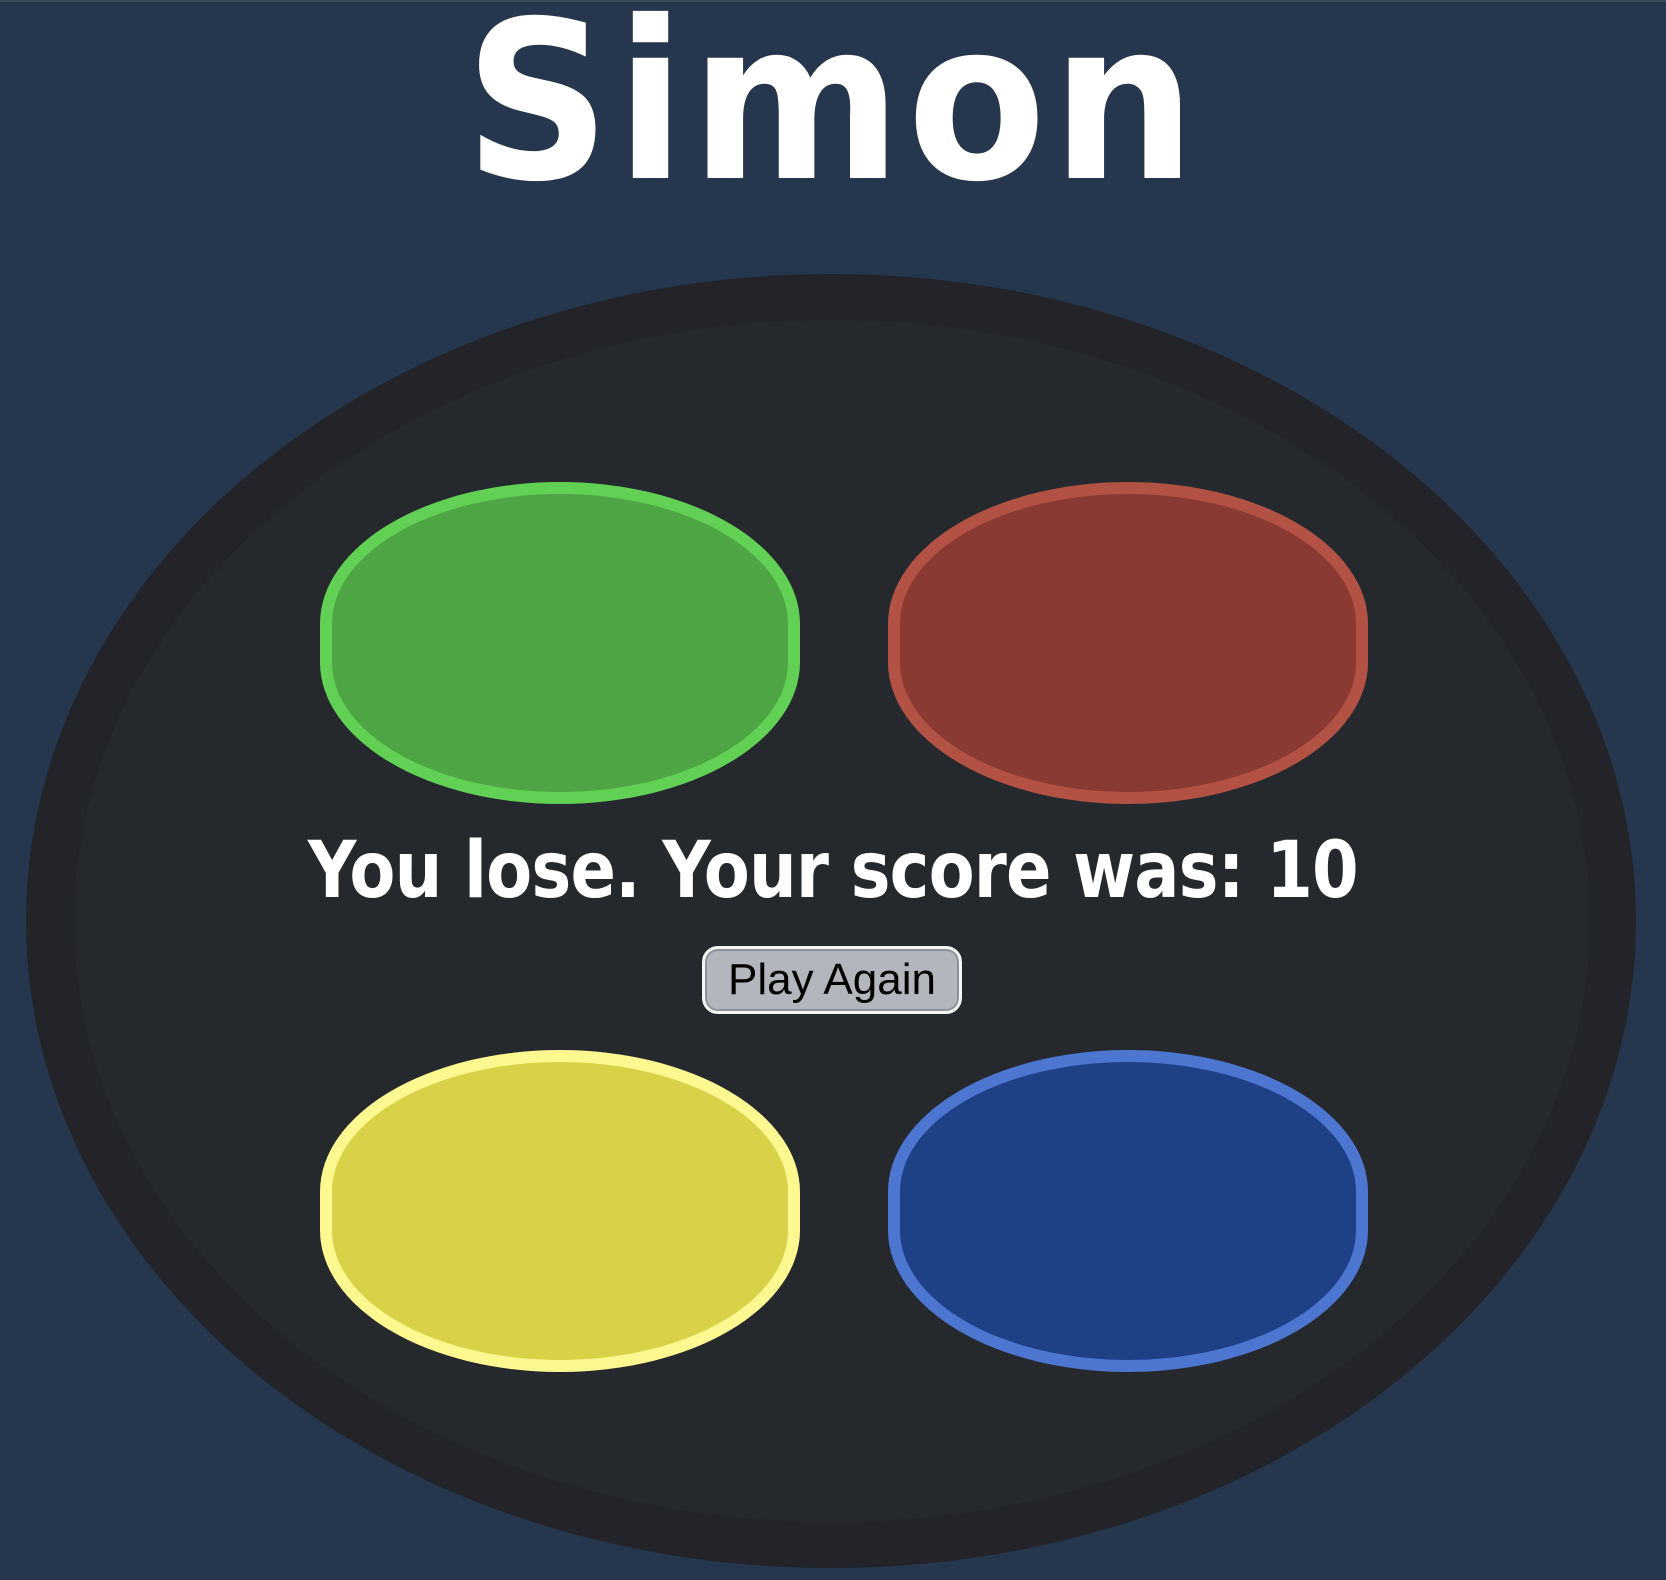 Image resolution: width=1666 pixels, height=1580 pixels. Describe the element at coordinates (833, 115) in the screenshot. I see `game-title: Simon` at that location.